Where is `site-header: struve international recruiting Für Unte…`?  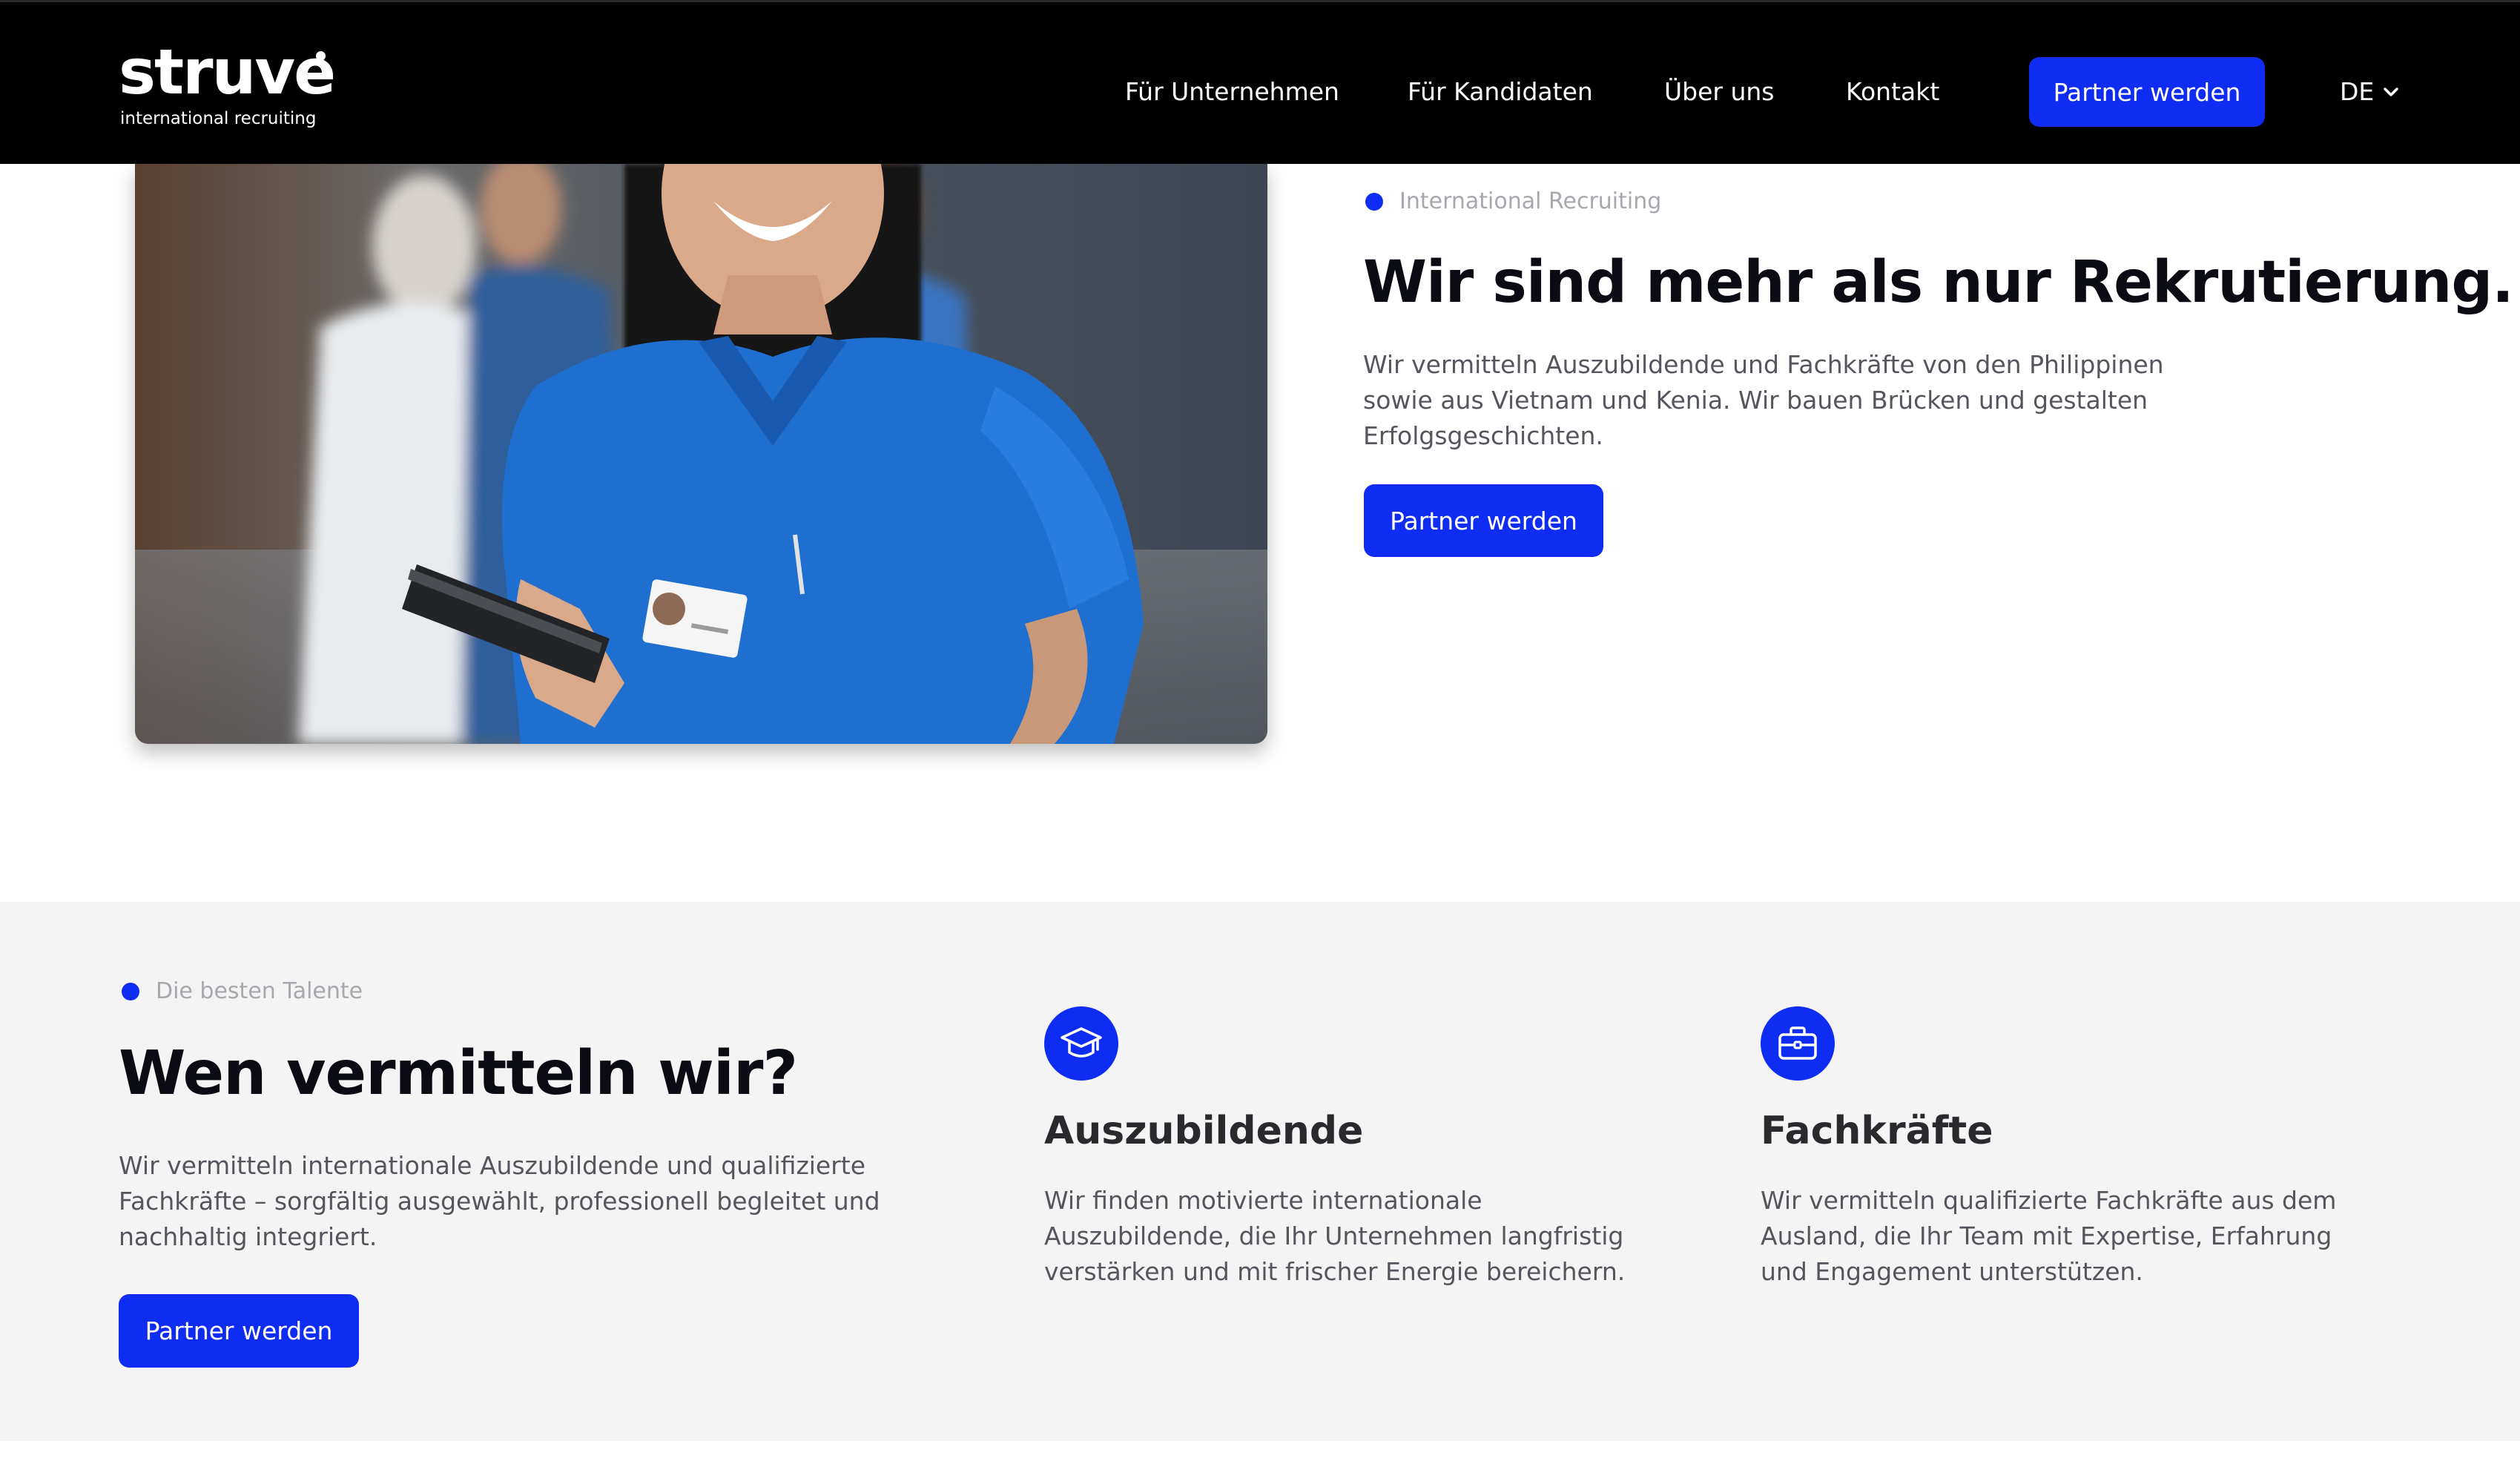 site-header: struve international recruiting Für Unte… is located at coordinates (1260, 82).